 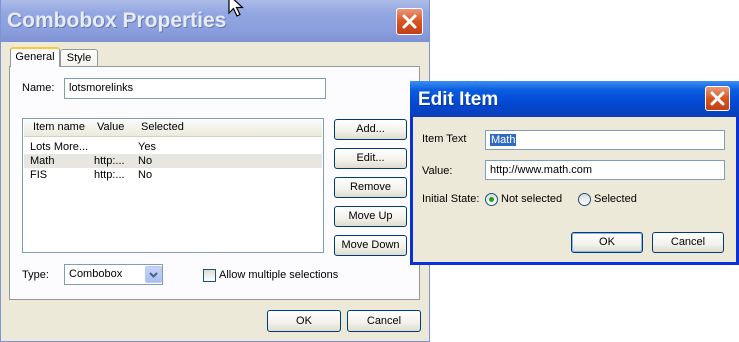 What do you see at coordinates (117, 20) in the screenshot?
I see `combobox-dialog-title: Combobox Properties` at bounding box center [117, 20].